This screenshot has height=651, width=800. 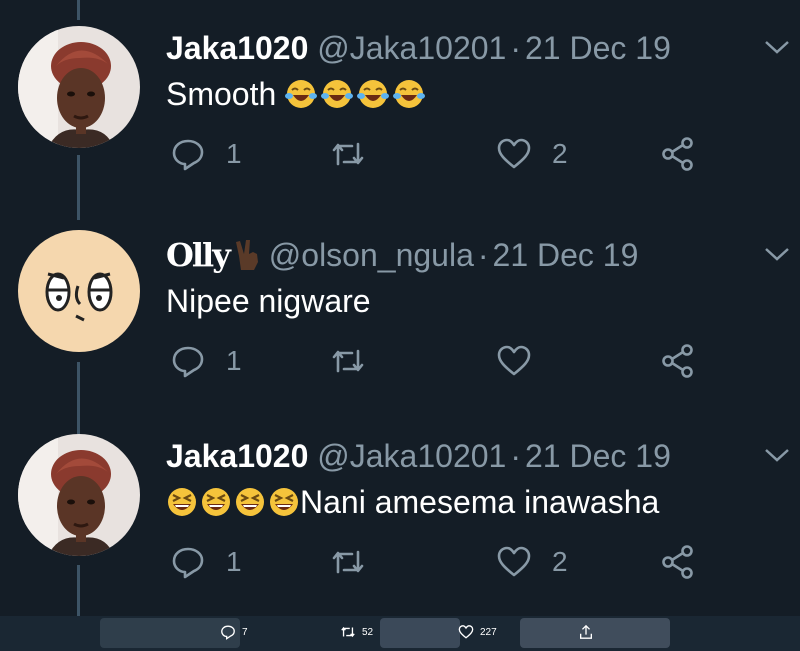 What do you see at coordinates (245, 632) in the screenshot?
I see `reply-count: 7` at bounding box center [245, 632].